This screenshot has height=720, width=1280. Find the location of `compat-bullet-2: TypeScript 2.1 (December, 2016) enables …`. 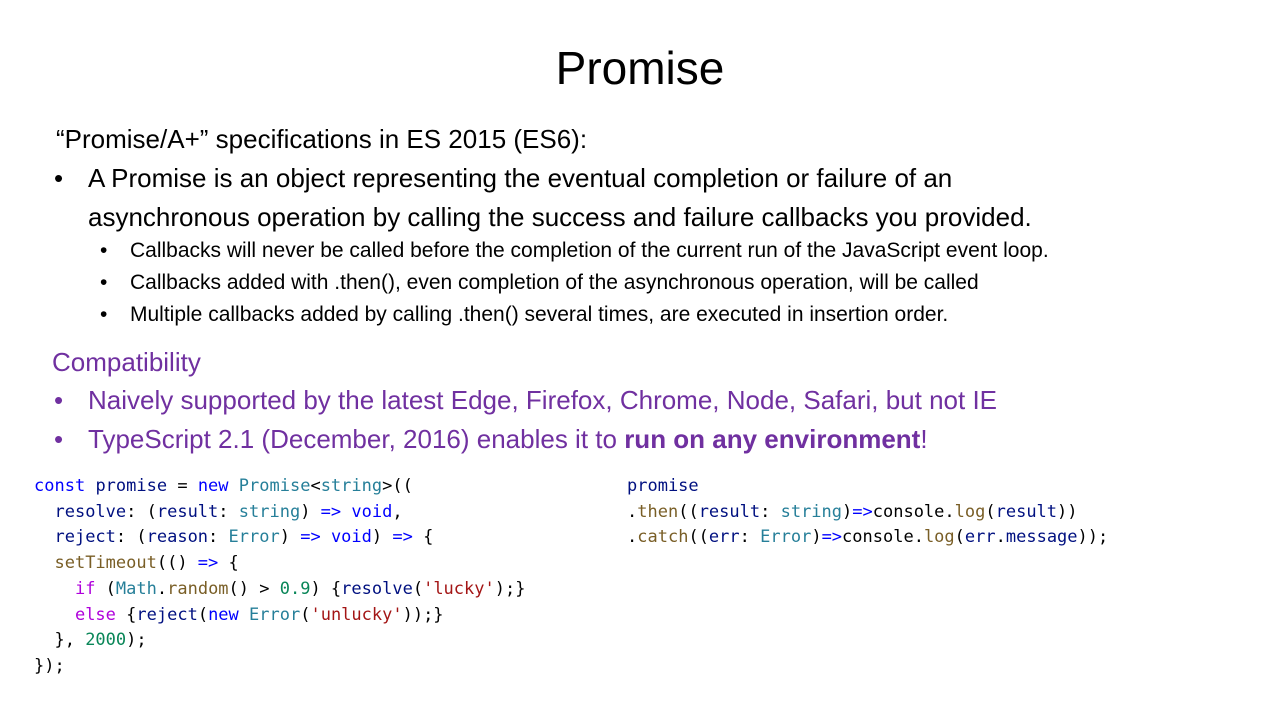

compat-bullet-2: TypeScript 2.1 (December, 2016) enables … is located at coordinates (508, 439).